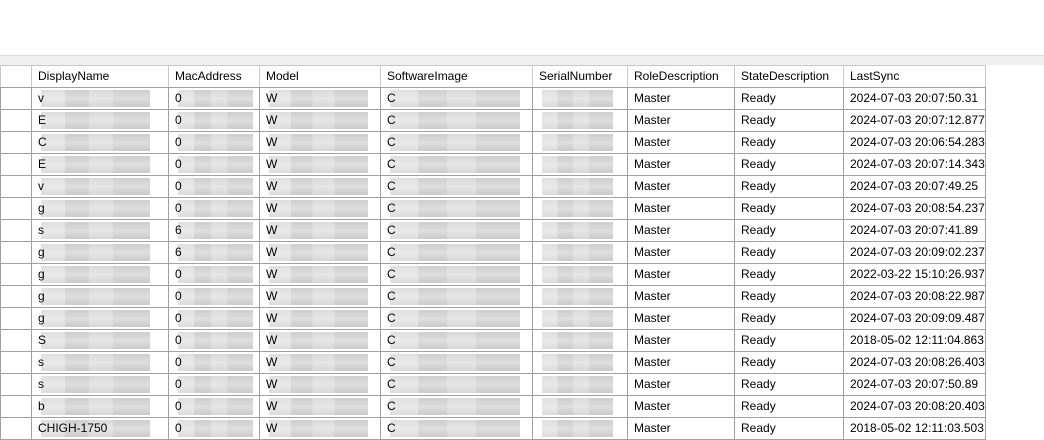 This screenshot has height=440, width=1044. I want to click on cell-last-sync: 2024-07-03 20:07:50.89, so click(914, 384).